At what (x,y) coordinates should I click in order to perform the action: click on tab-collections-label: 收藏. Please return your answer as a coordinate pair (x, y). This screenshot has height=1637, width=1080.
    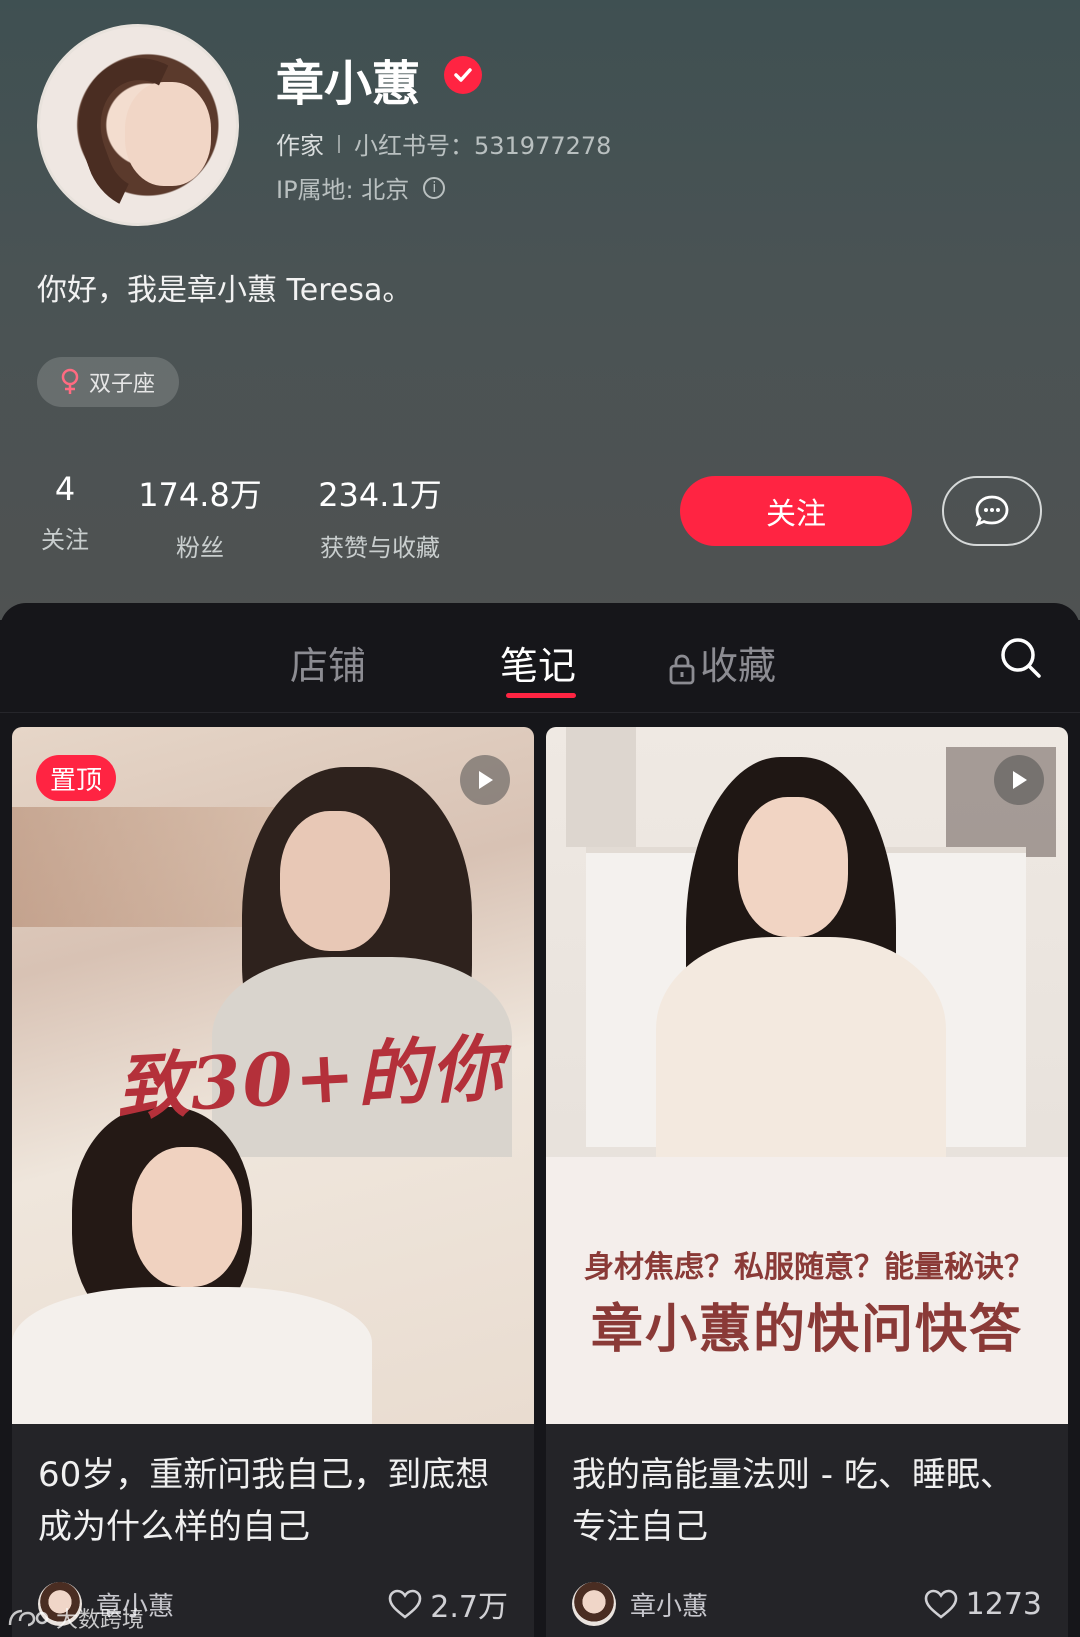
    Looking at the image, I should click on (738, 666).